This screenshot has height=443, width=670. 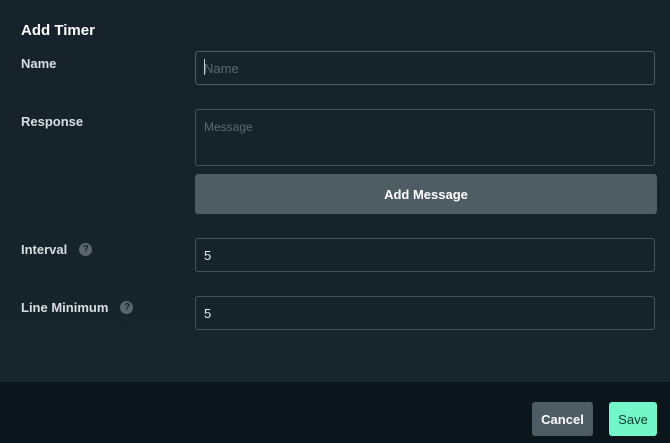 What do you see at coordinates (425, 313) in the screenshot?
I see `line-minimum-input` at bounding box center [425, 313].